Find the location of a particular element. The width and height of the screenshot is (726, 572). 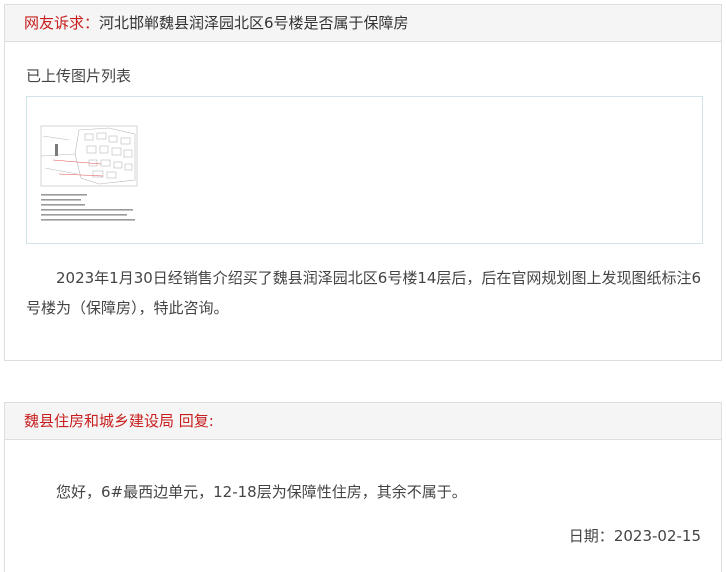

complaint-label: 网友诉求： is located at coordinates (62, 23).